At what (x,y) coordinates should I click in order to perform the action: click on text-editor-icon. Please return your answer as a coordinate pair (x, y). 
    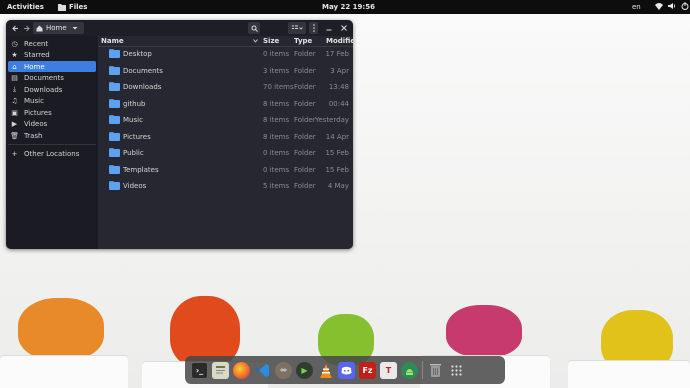
    Looking at the image, I should click on (220, 370).